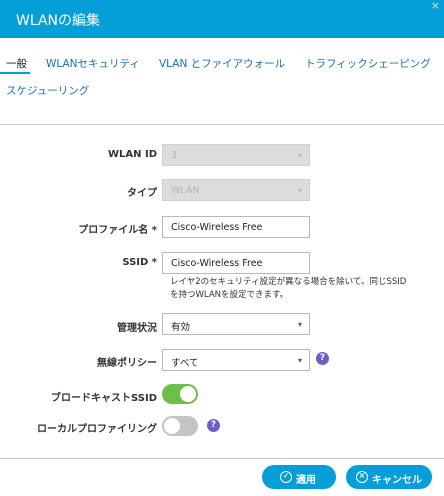 This screenshot has height=496, width=444. What do you see at coordinates (58, 21) in the screenshot?
I see `dialog-title: WLANの編集` at bounding box center [58, 21].